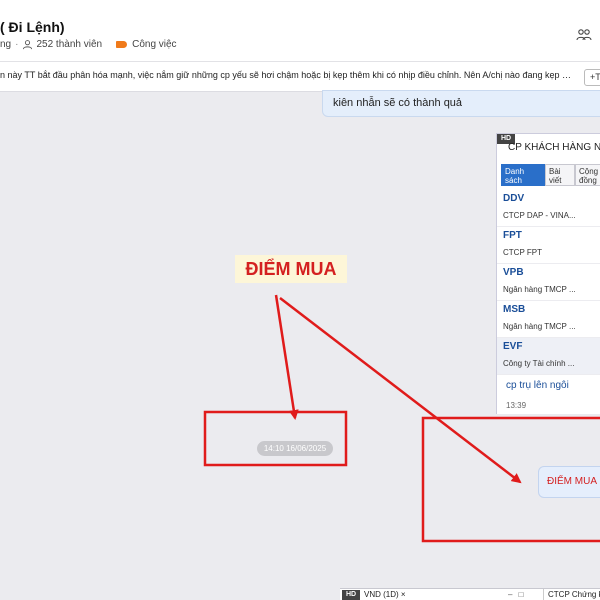  Describe the element at coordinates (554, 147) in the screenshot. I see `watchlist-title: CP KHÁCH HÀNG N` at that location.